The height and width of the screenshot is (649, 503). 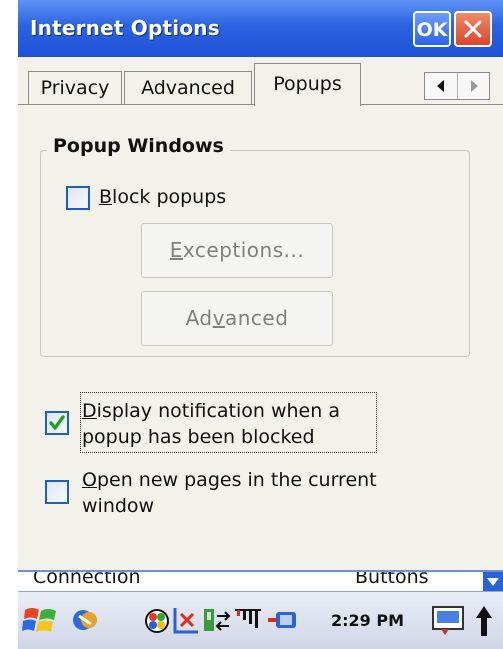 I want to click on tab-scroll-buttons, so click(x=457, y=86).